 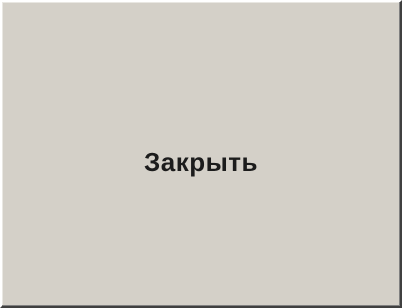 What do you see at coordinates (201, 161) in the screenshot?
I see `close-button-label: Закрыть` at bounding box center [201, 161].